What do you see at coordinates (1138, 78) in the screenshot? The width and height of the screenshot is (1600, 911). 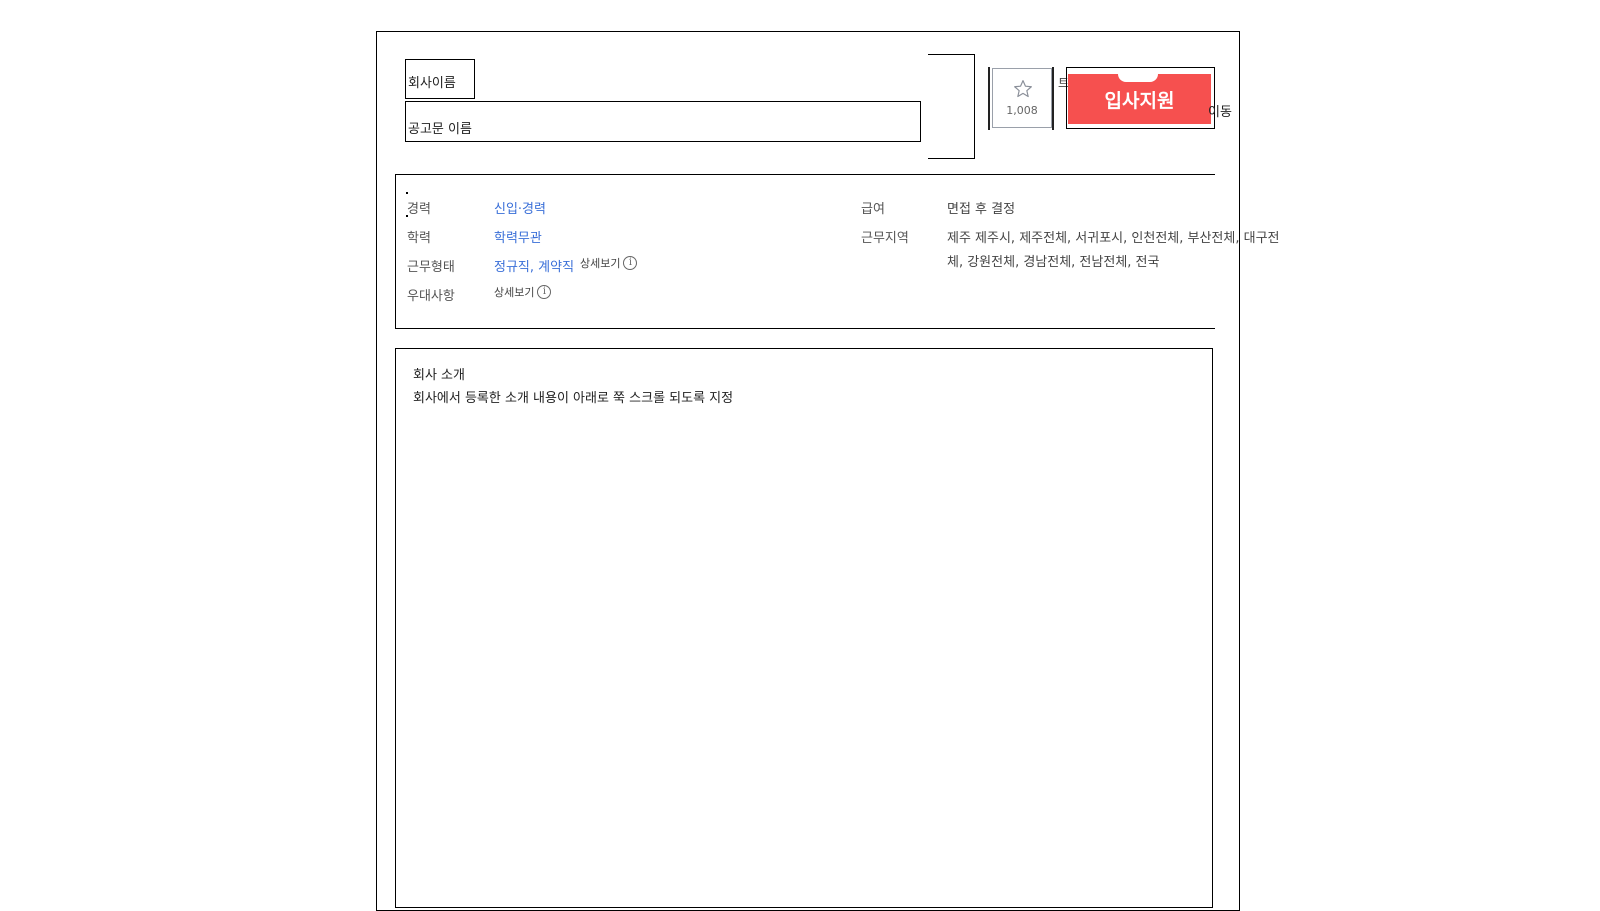 I see `apply-notch` at bounding box center [1138, 78].